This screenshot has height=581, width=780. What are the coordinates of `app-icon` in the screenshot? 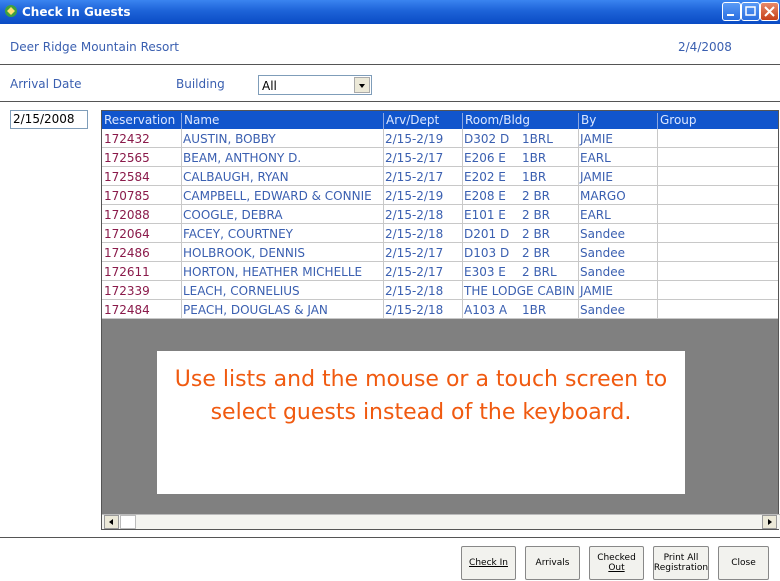 It's located at (11, 11).